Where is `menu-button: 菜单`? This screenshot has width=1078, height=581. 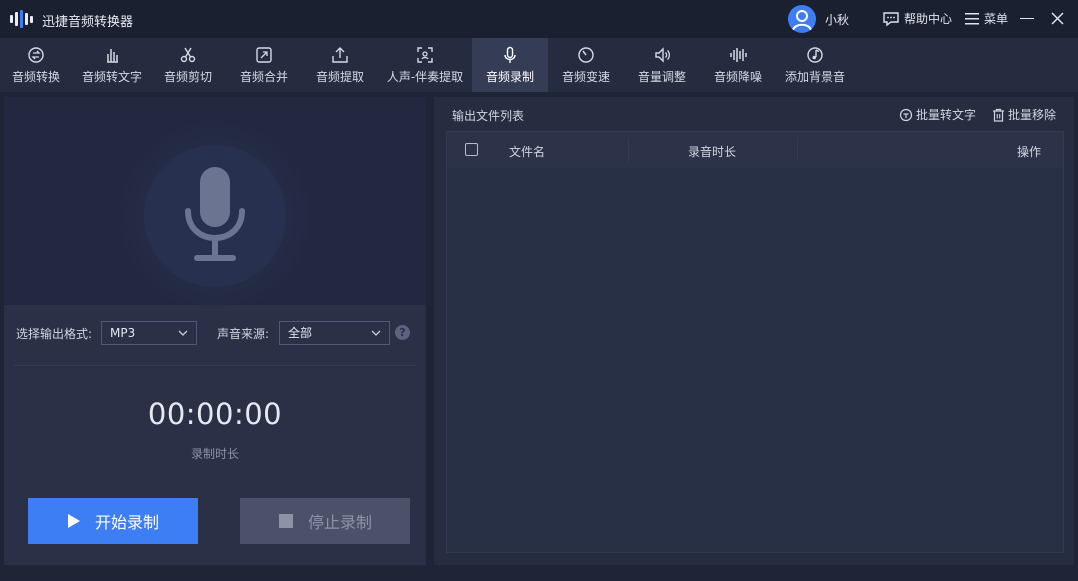
menu-button: 菜单 is located at coordinates (986, 18).